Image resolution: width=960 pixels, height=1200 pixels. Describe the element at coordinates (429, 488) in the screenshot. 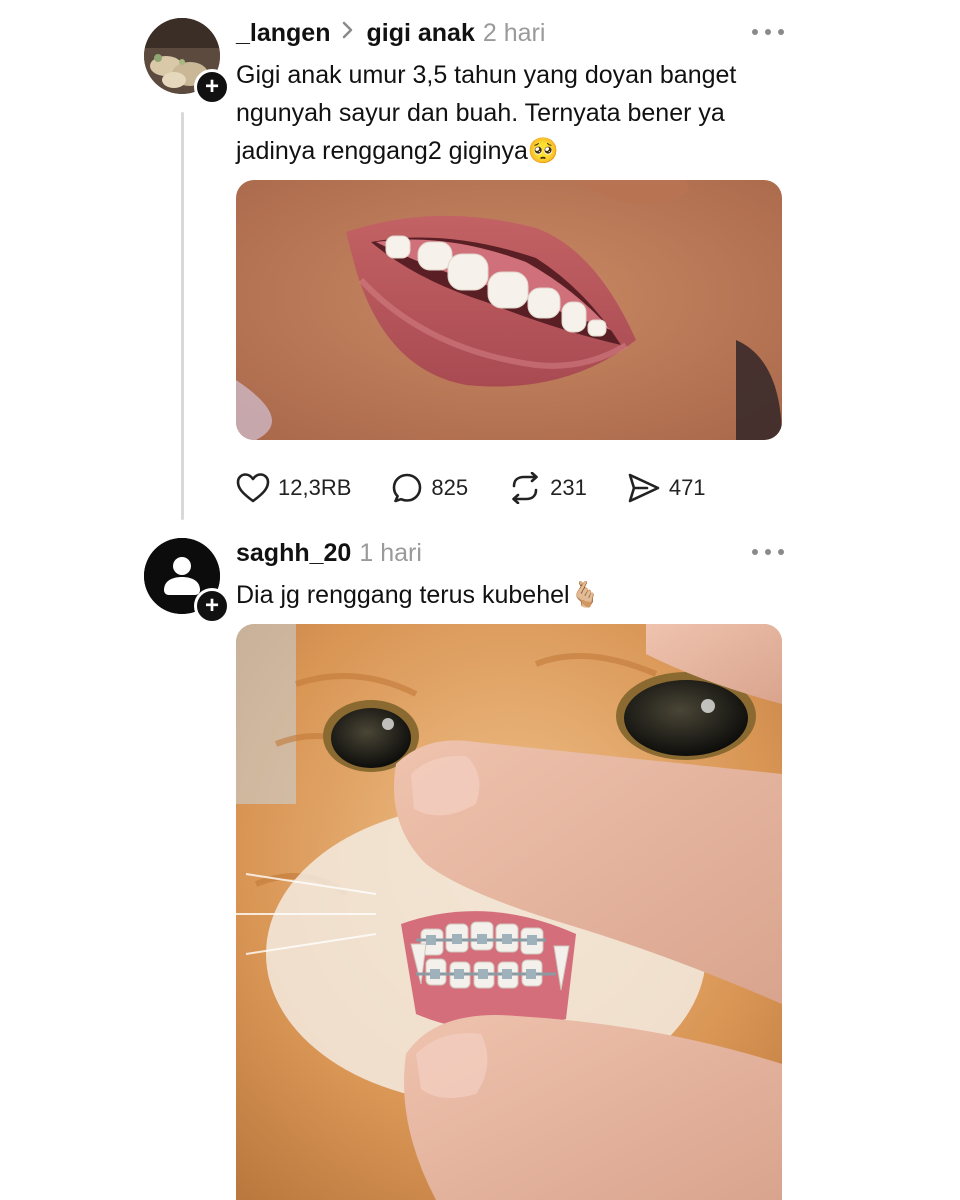

I see `comment-button: 825` at that location.